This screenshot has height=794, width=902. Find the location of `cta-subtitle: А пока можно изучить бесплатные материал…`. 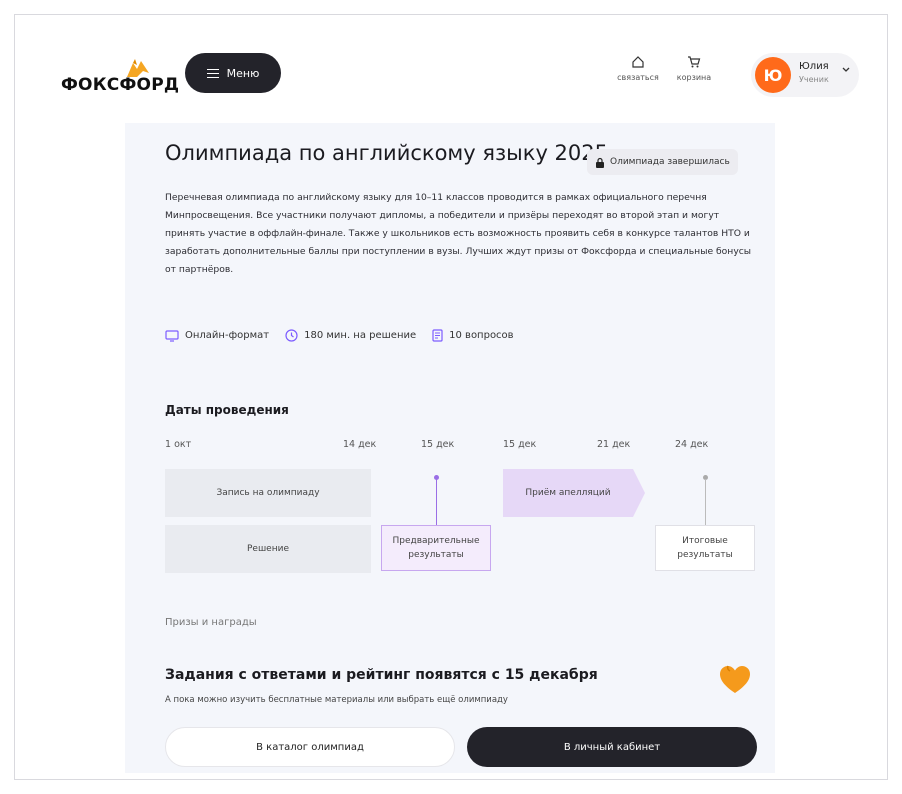

cta-subtitle: А пока можно изучить бесплатные материал… is located at coordinates (336, 700).